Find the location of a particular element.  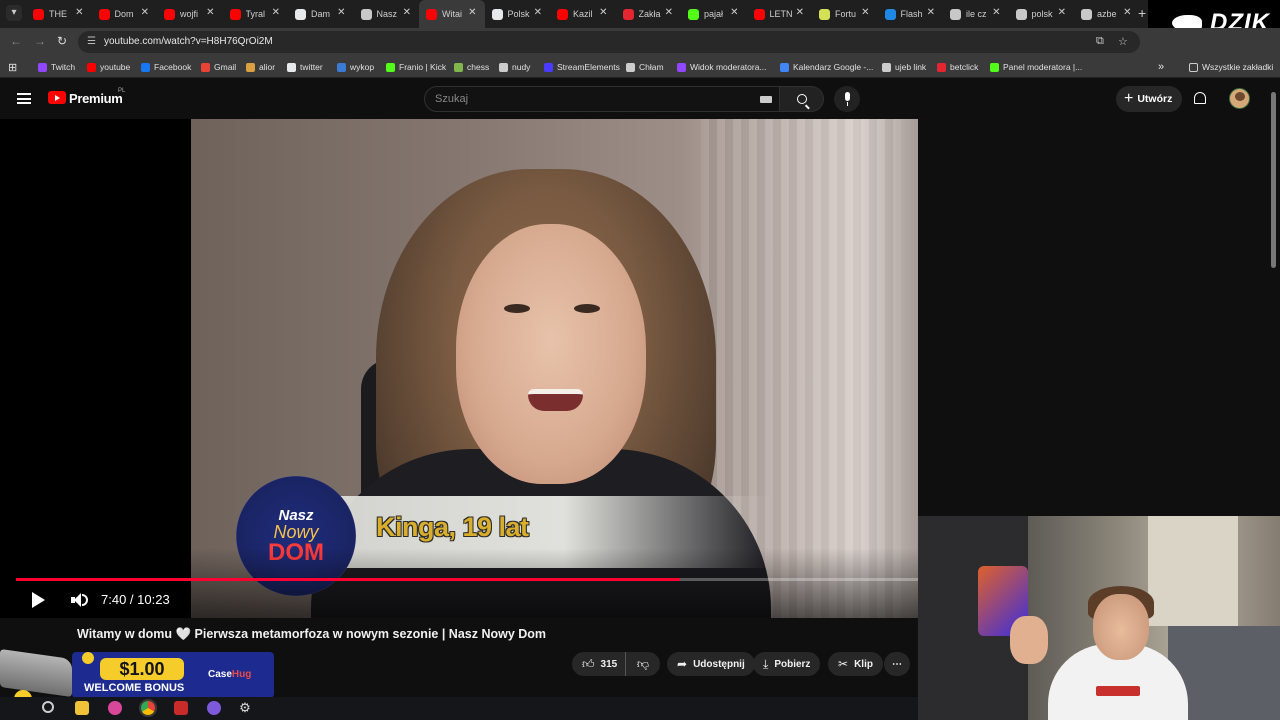

clip-button: ✂ Klip is located at coordinates (855, 664).